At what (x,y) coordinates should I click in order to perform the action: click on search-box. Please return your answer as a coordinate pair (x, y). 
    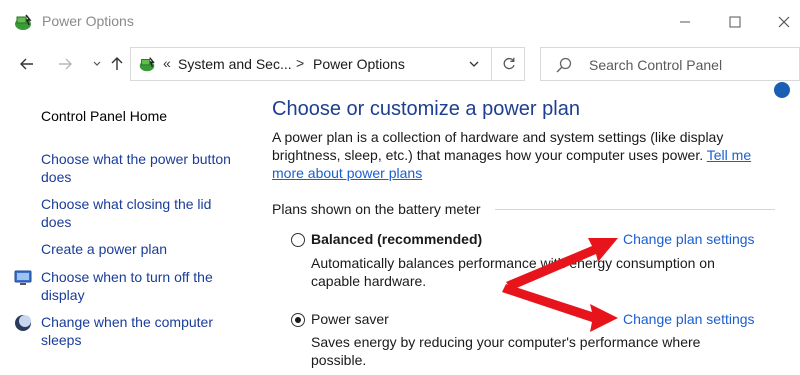
    Looking at the image, I should click on (670, 64).